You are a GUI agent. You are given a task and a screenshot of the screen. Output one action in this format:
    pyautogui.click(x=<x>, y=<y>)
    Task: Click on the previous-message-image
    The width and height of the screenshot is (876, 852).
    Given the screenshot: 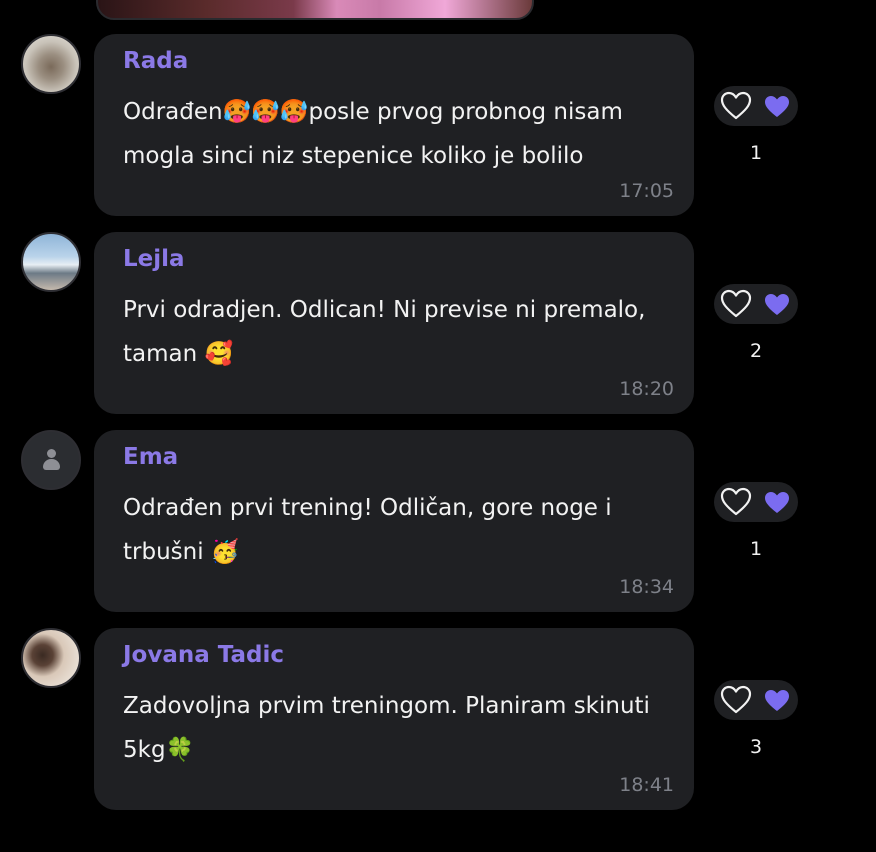 What is the action you would take?
    pyautogui.click(x=315, y=10)
    